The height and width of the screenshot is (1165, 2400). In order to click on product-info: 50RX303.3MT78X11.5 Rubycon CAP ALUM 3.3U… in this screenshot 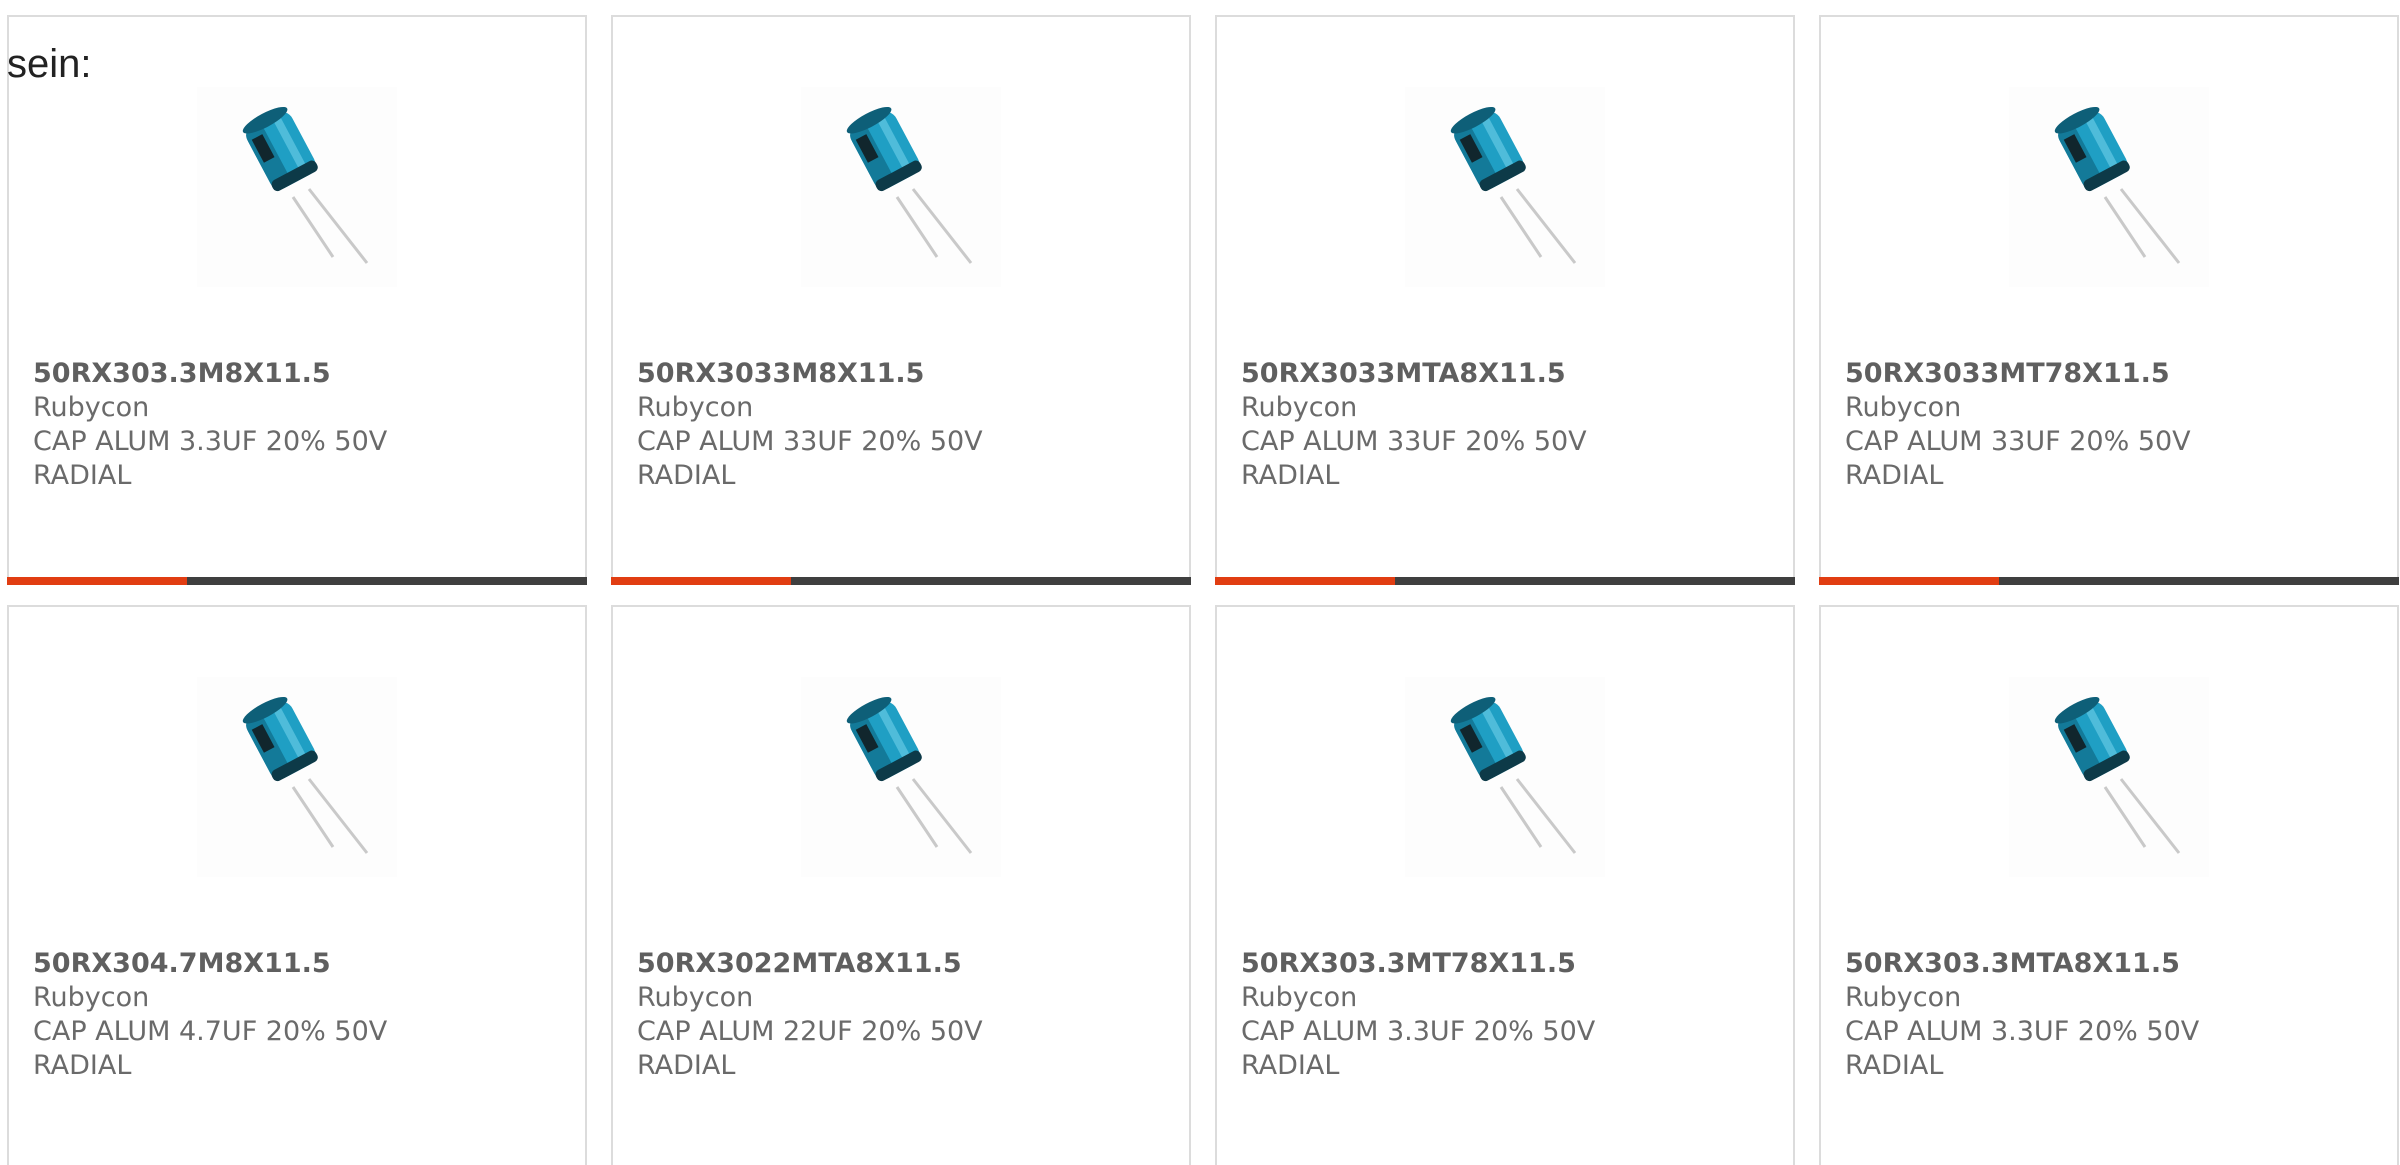, I will do `click(1418, 1015)`.